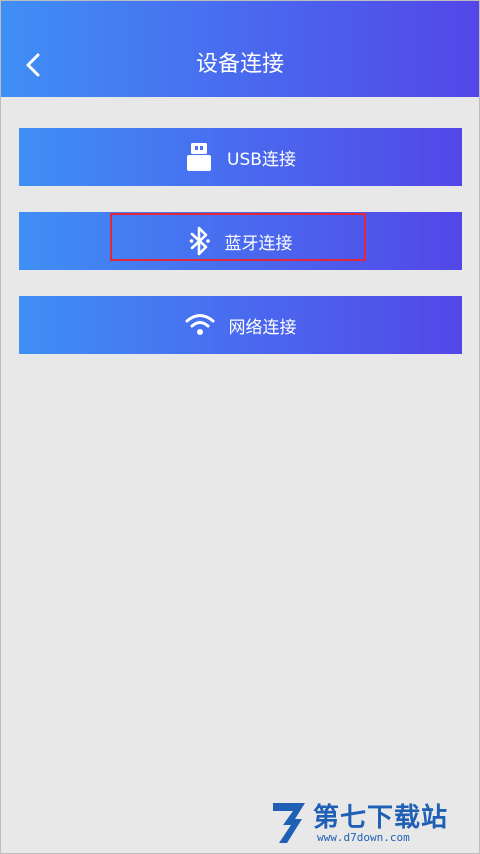 This screenshot has height=854, width=480. I want to click on watermark: 第七下载站 www.d7down.com, so click(369, 822).